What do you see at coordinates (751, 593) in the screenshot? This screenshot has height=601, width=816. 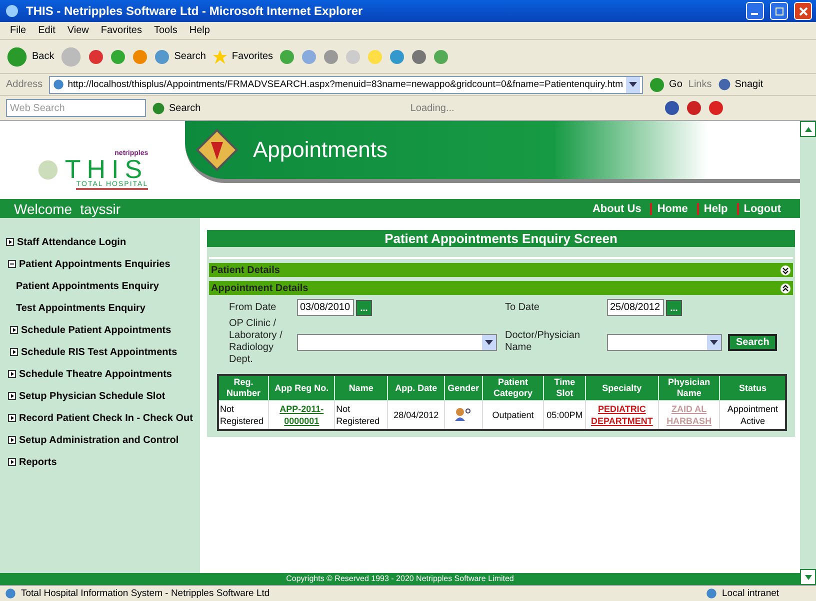 I see `zone-label: Local intranet` at bounding box center [751, 593].